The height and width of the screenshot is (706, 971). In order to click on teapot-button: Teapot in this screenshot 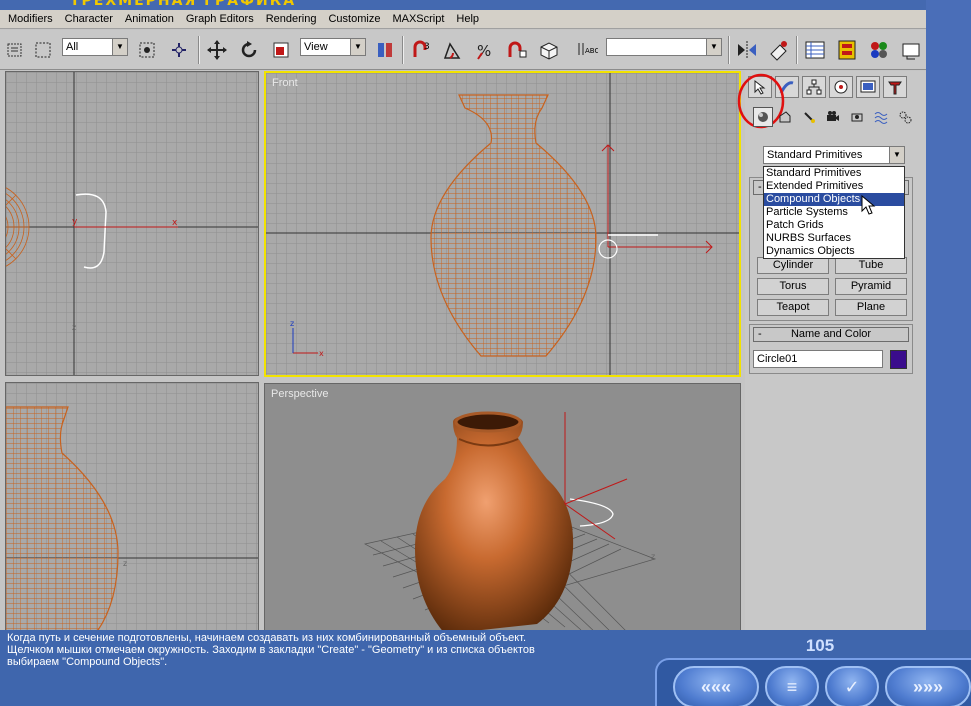, I will do `click(793, 307)`.